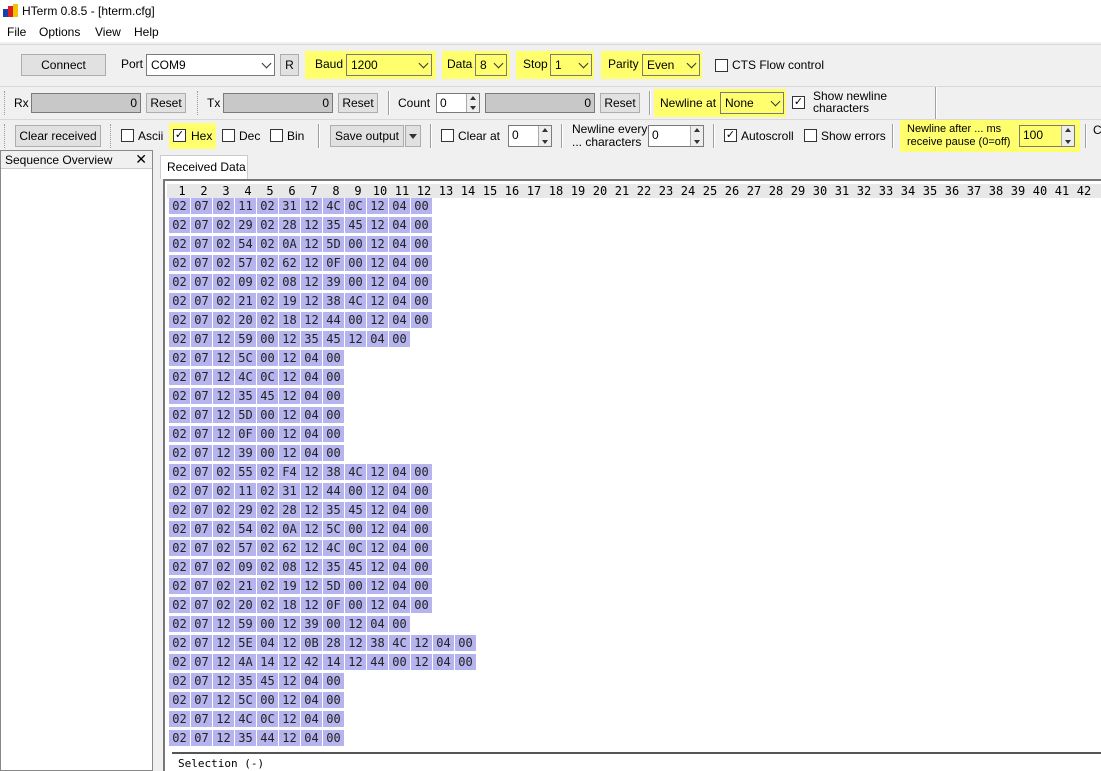 The width and height of the screenshot is (1101, 771). What do you see at coordinates (311, 643) in the screenshot?
I see `byte-cell: 0B` at bounding box center [311, 643].